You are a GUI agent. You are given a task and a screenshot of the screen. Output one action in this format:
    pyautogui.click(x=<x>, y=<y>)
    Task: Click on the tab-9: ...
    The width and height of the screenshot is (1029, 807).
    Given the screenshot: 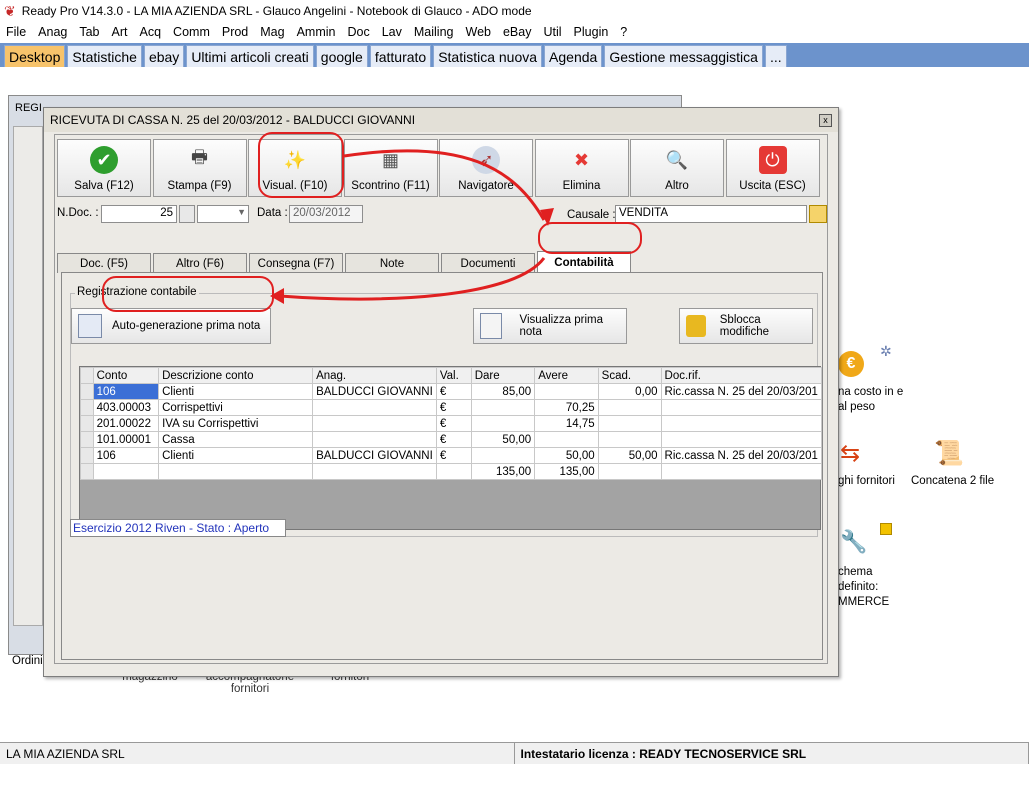 What is the action you would take?
    pyautogui.click(x=775, y=56)
    